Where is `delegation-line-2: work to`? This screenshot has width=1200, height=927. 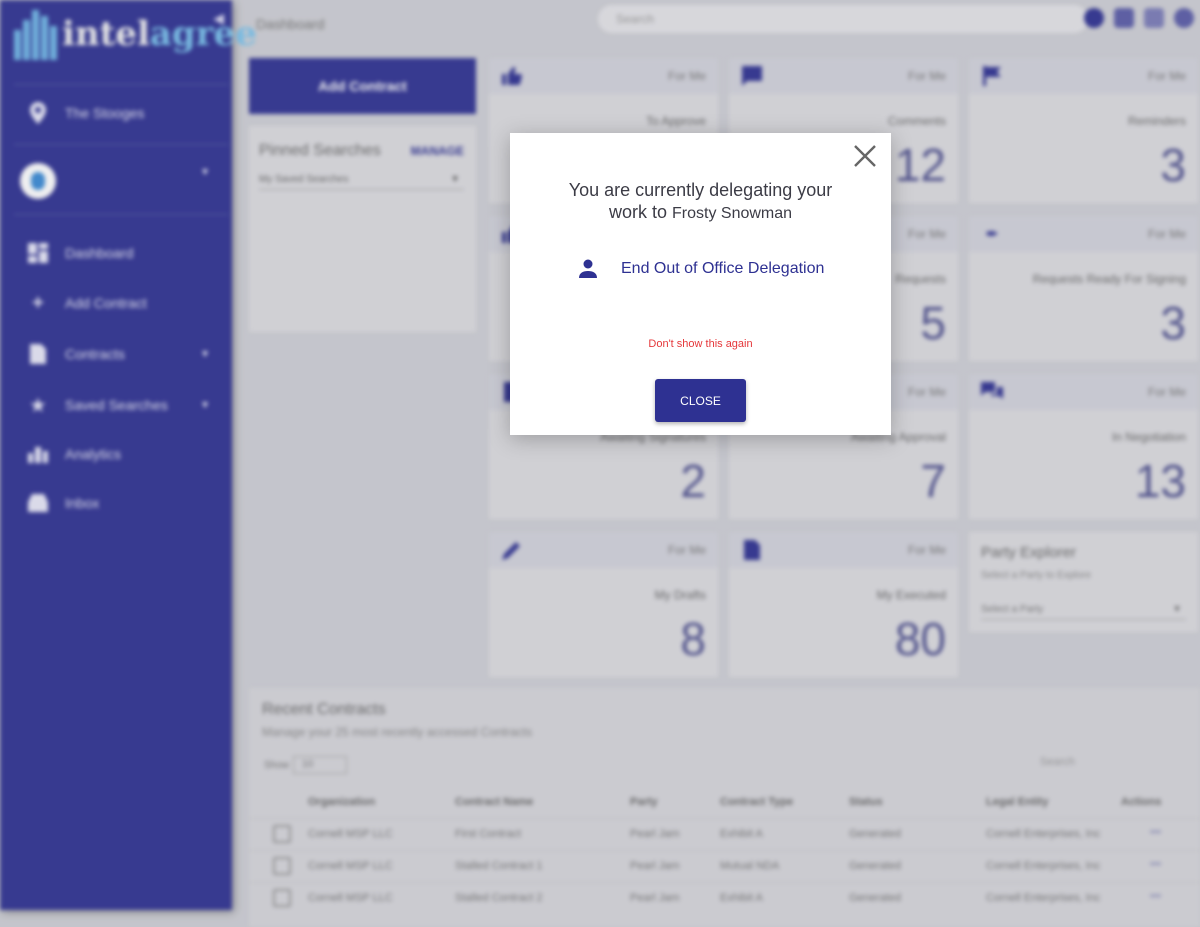 delegation-line-2: work to is located at coordinates (637, 212).